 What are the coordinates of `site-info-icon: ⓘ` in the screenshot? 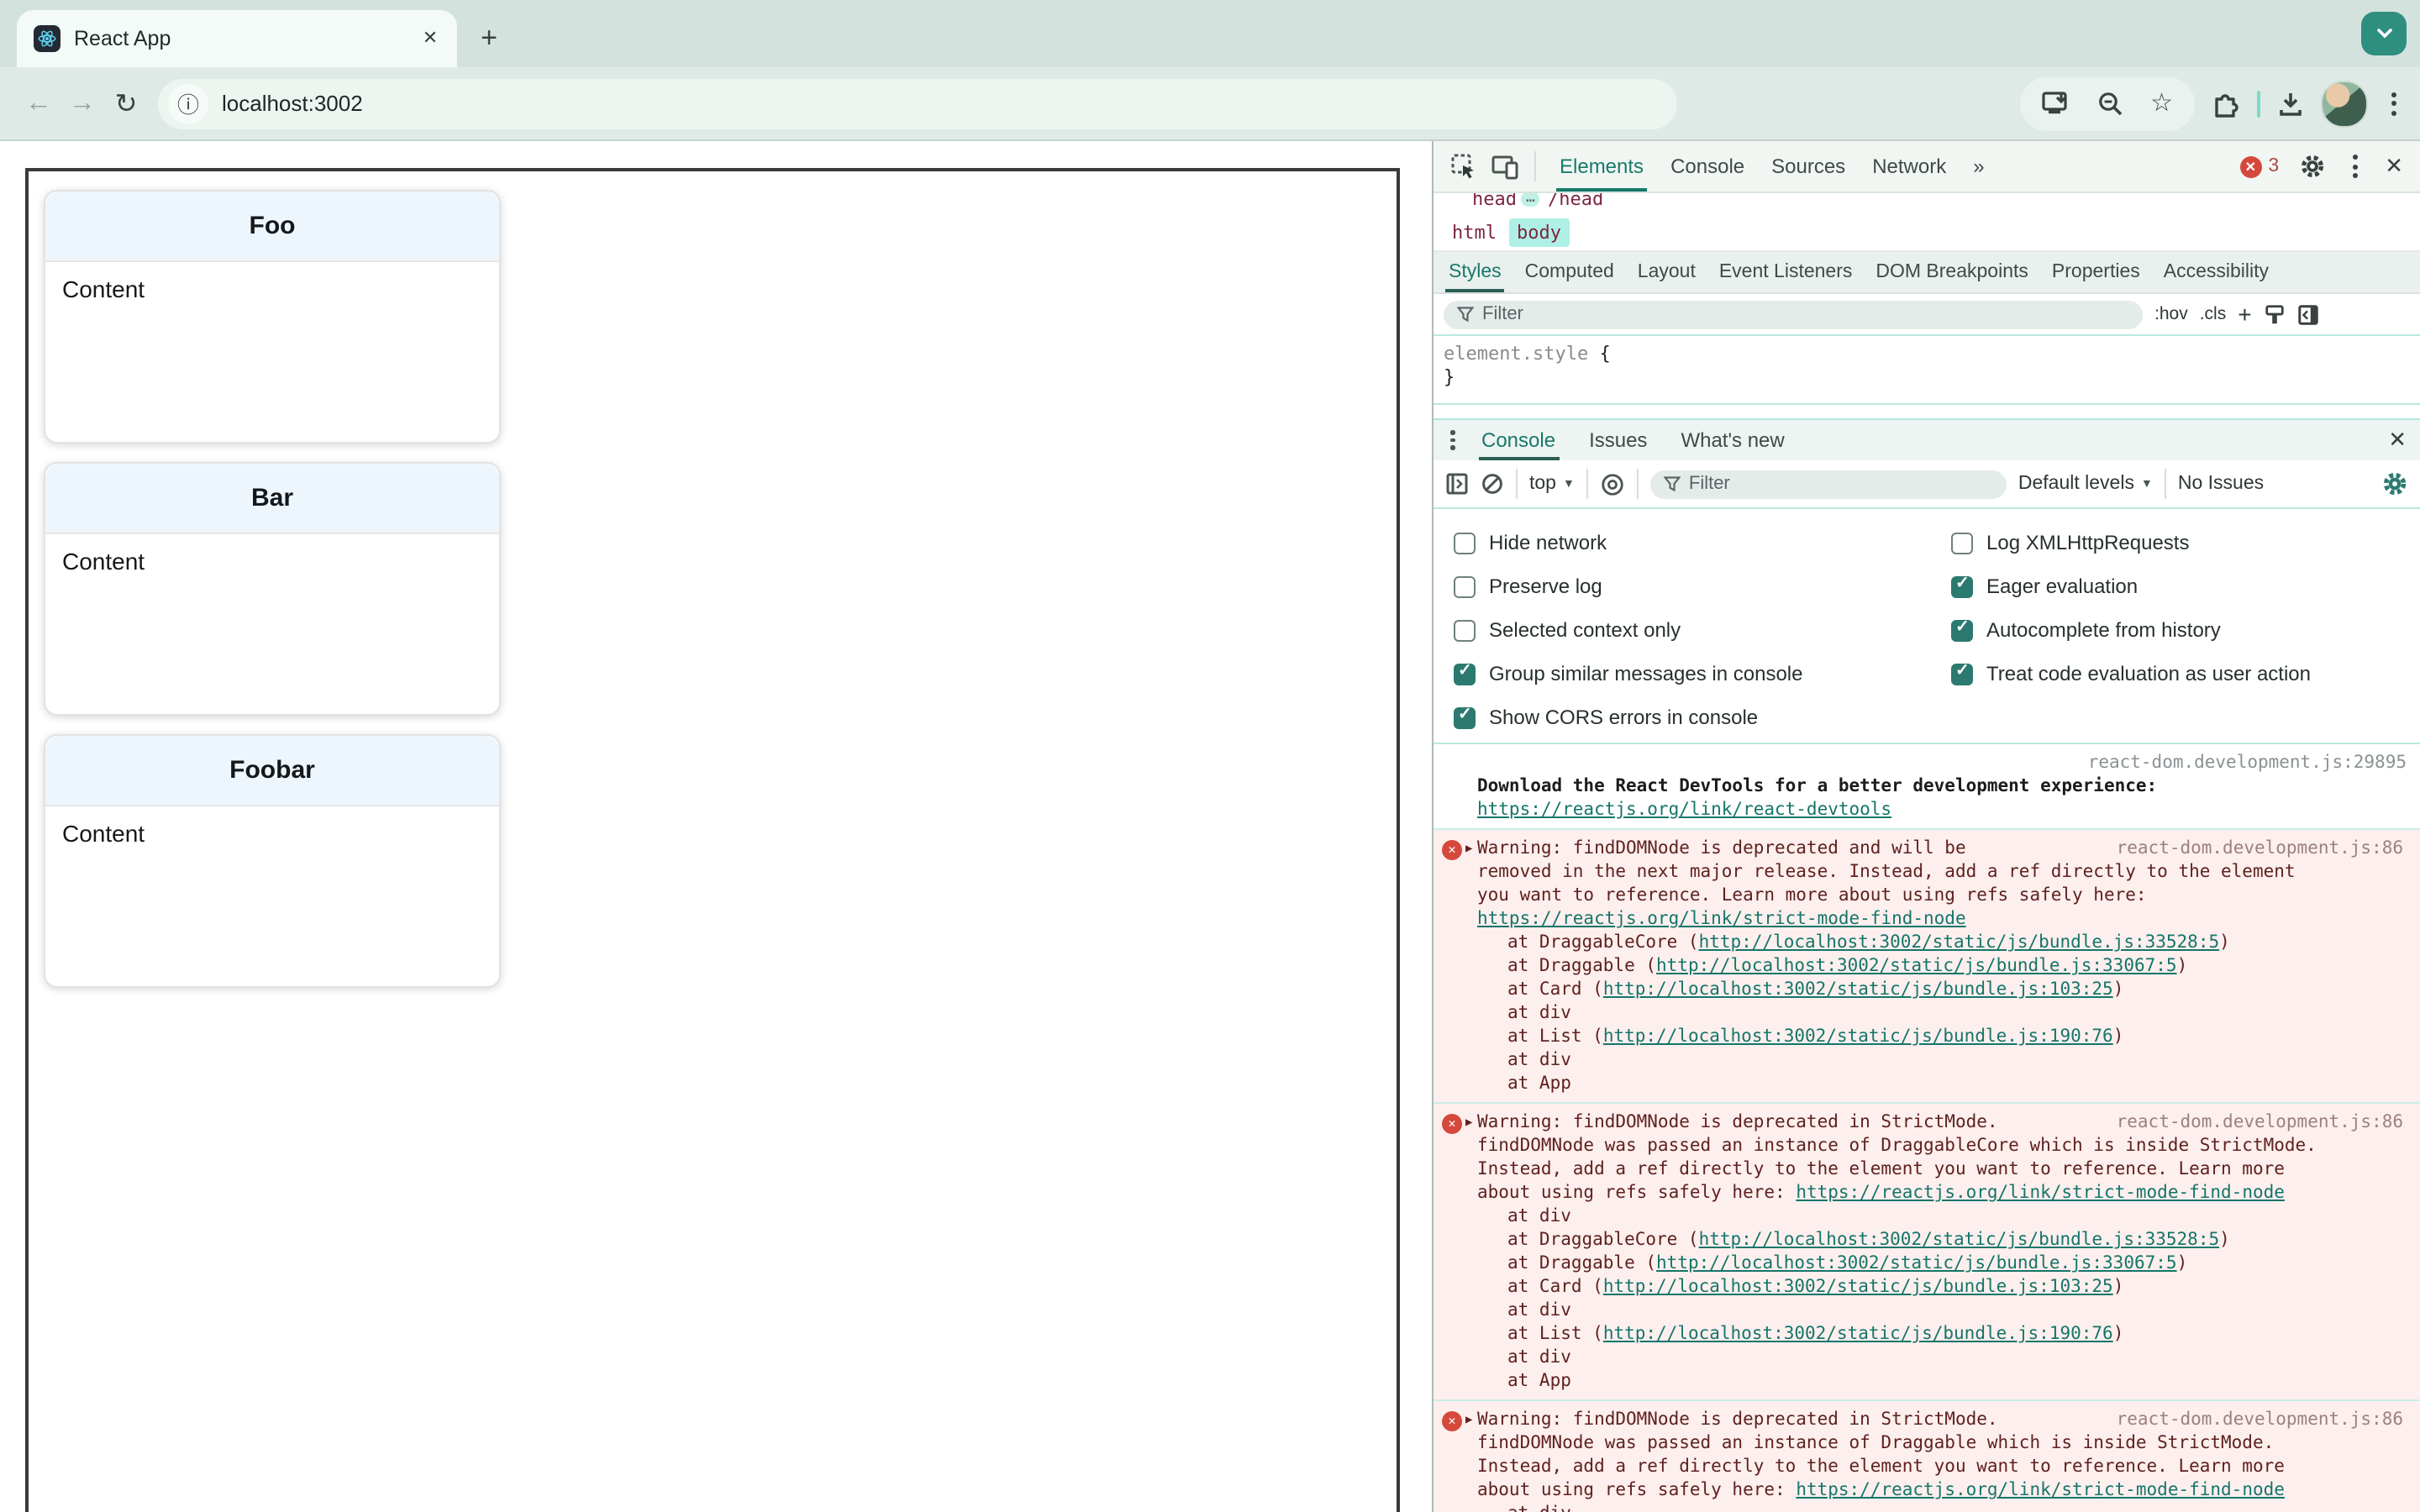 It's located at (188, 103).